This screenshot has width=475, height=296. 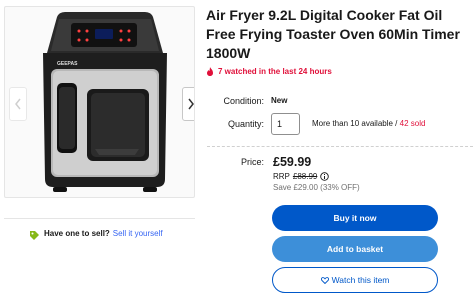 I want to click on heart-icon, so click(x=324, y=280).